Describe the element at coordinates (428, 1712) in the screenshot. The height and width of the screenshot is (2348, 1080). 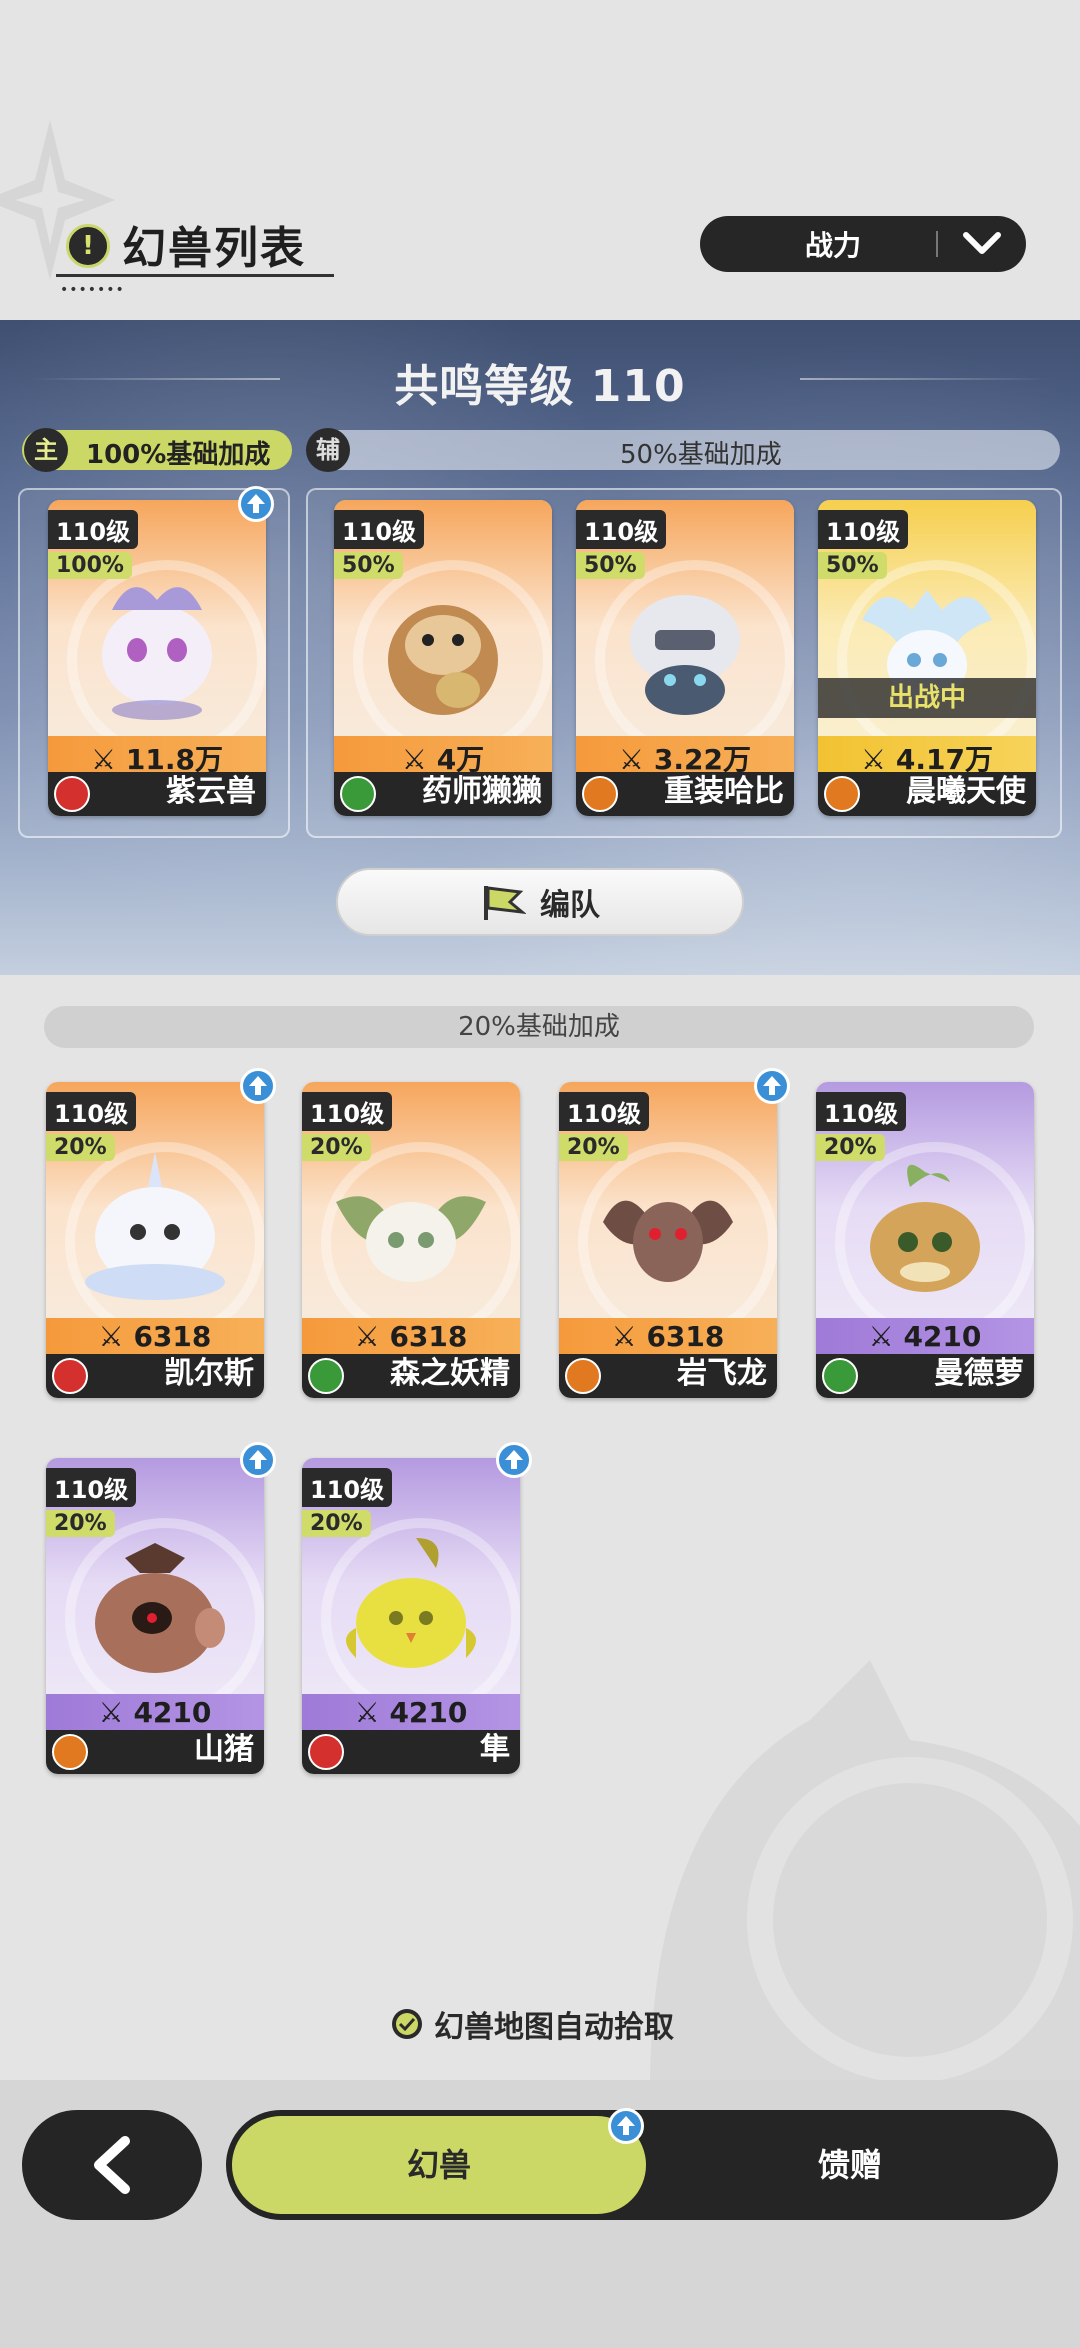
I see `power-number: 4210` at that location.